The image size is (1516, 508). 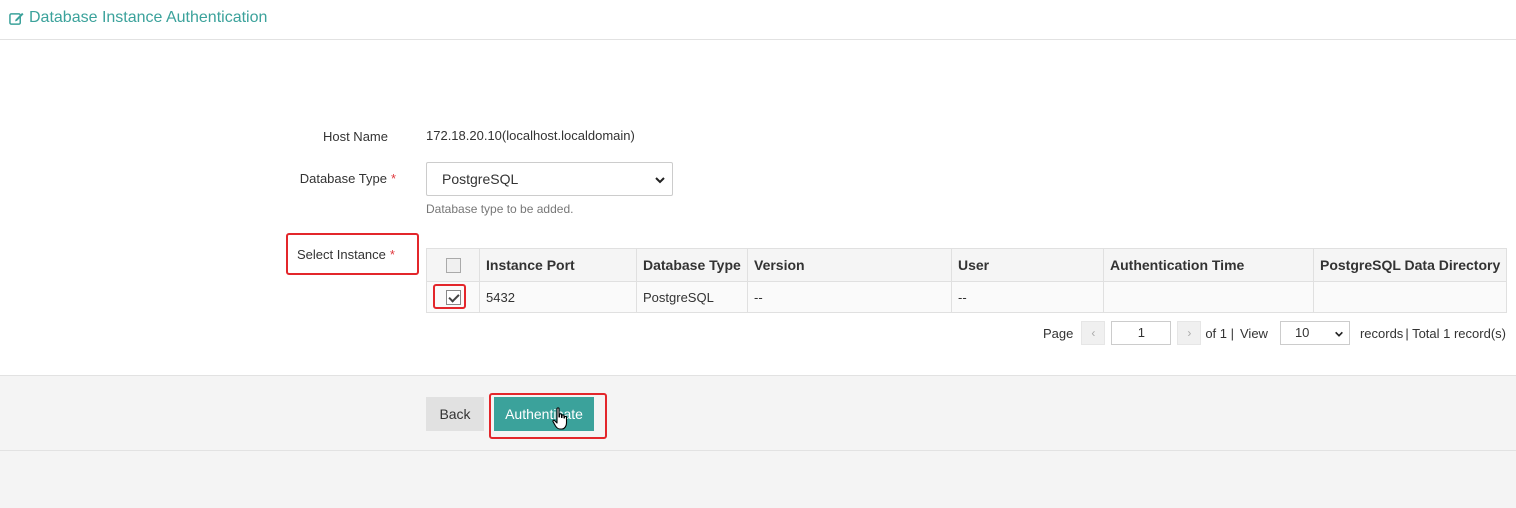 I want to click on host-name-value: 172.18.20.10(localhost.localdomain), so click(x=530, y=135).